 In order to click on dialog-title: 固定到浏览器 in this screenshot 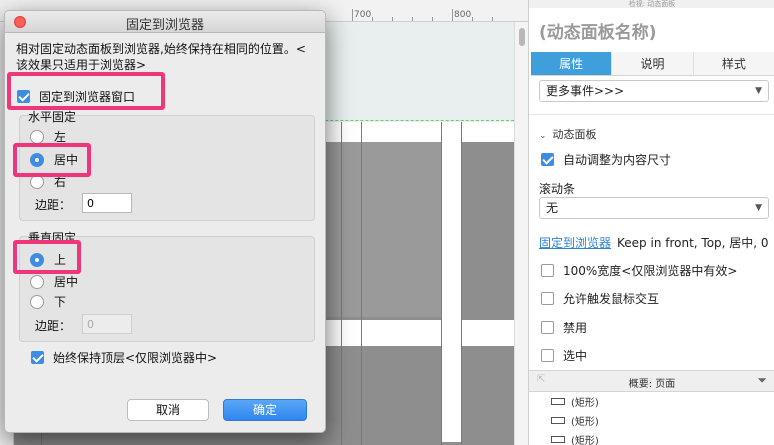, I will do `click(164, 25)`.